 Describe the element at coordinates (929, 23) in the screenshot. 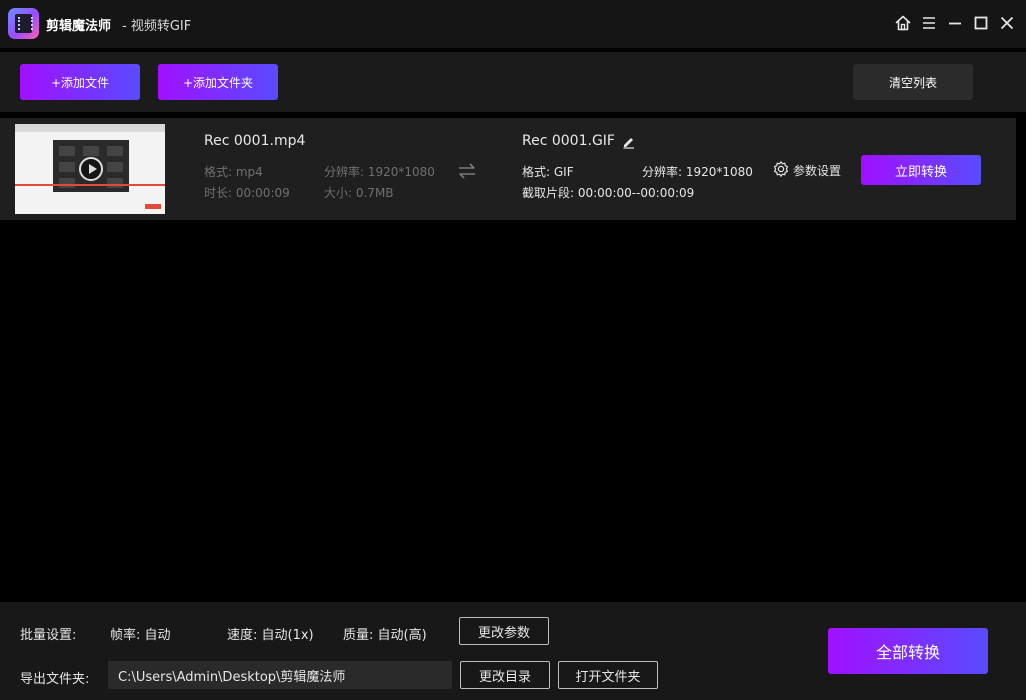

I see `menu-icon` at that location.